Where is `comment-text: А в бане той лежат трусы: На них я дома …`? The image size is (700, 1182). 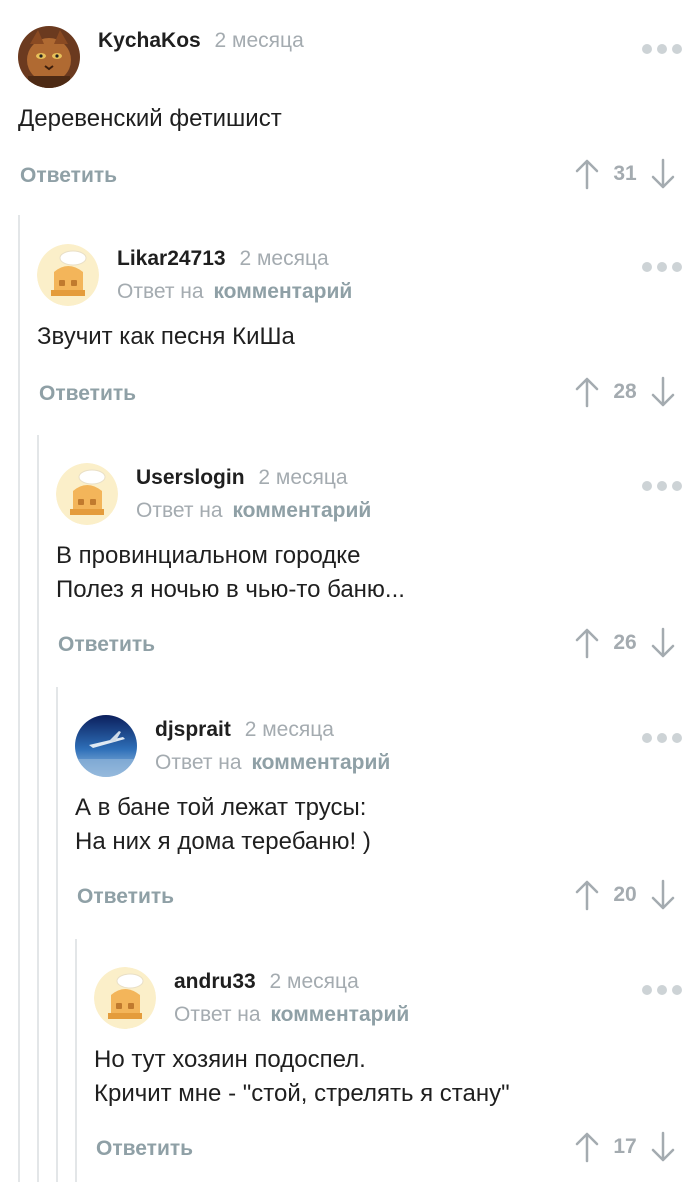
comment-text: А в бане той лежат трусы: На них я дома … is located at coordinates (223, 824).